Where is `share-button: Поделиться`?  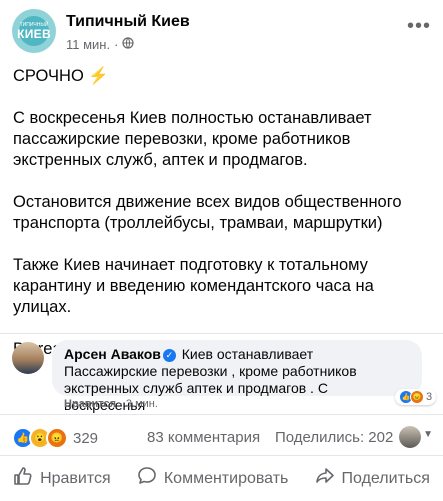 share-button: Поделиться is located at coordinates (372, 478).